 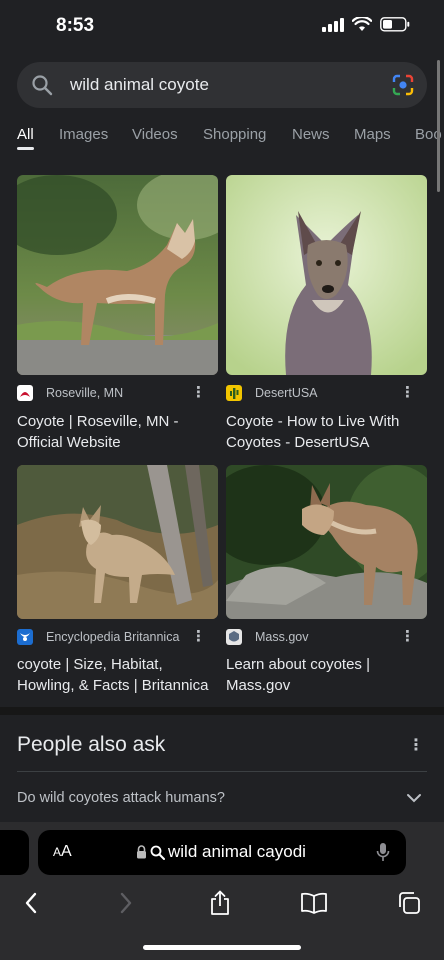 I want to click on share-icon, so click(x=220, y=902).